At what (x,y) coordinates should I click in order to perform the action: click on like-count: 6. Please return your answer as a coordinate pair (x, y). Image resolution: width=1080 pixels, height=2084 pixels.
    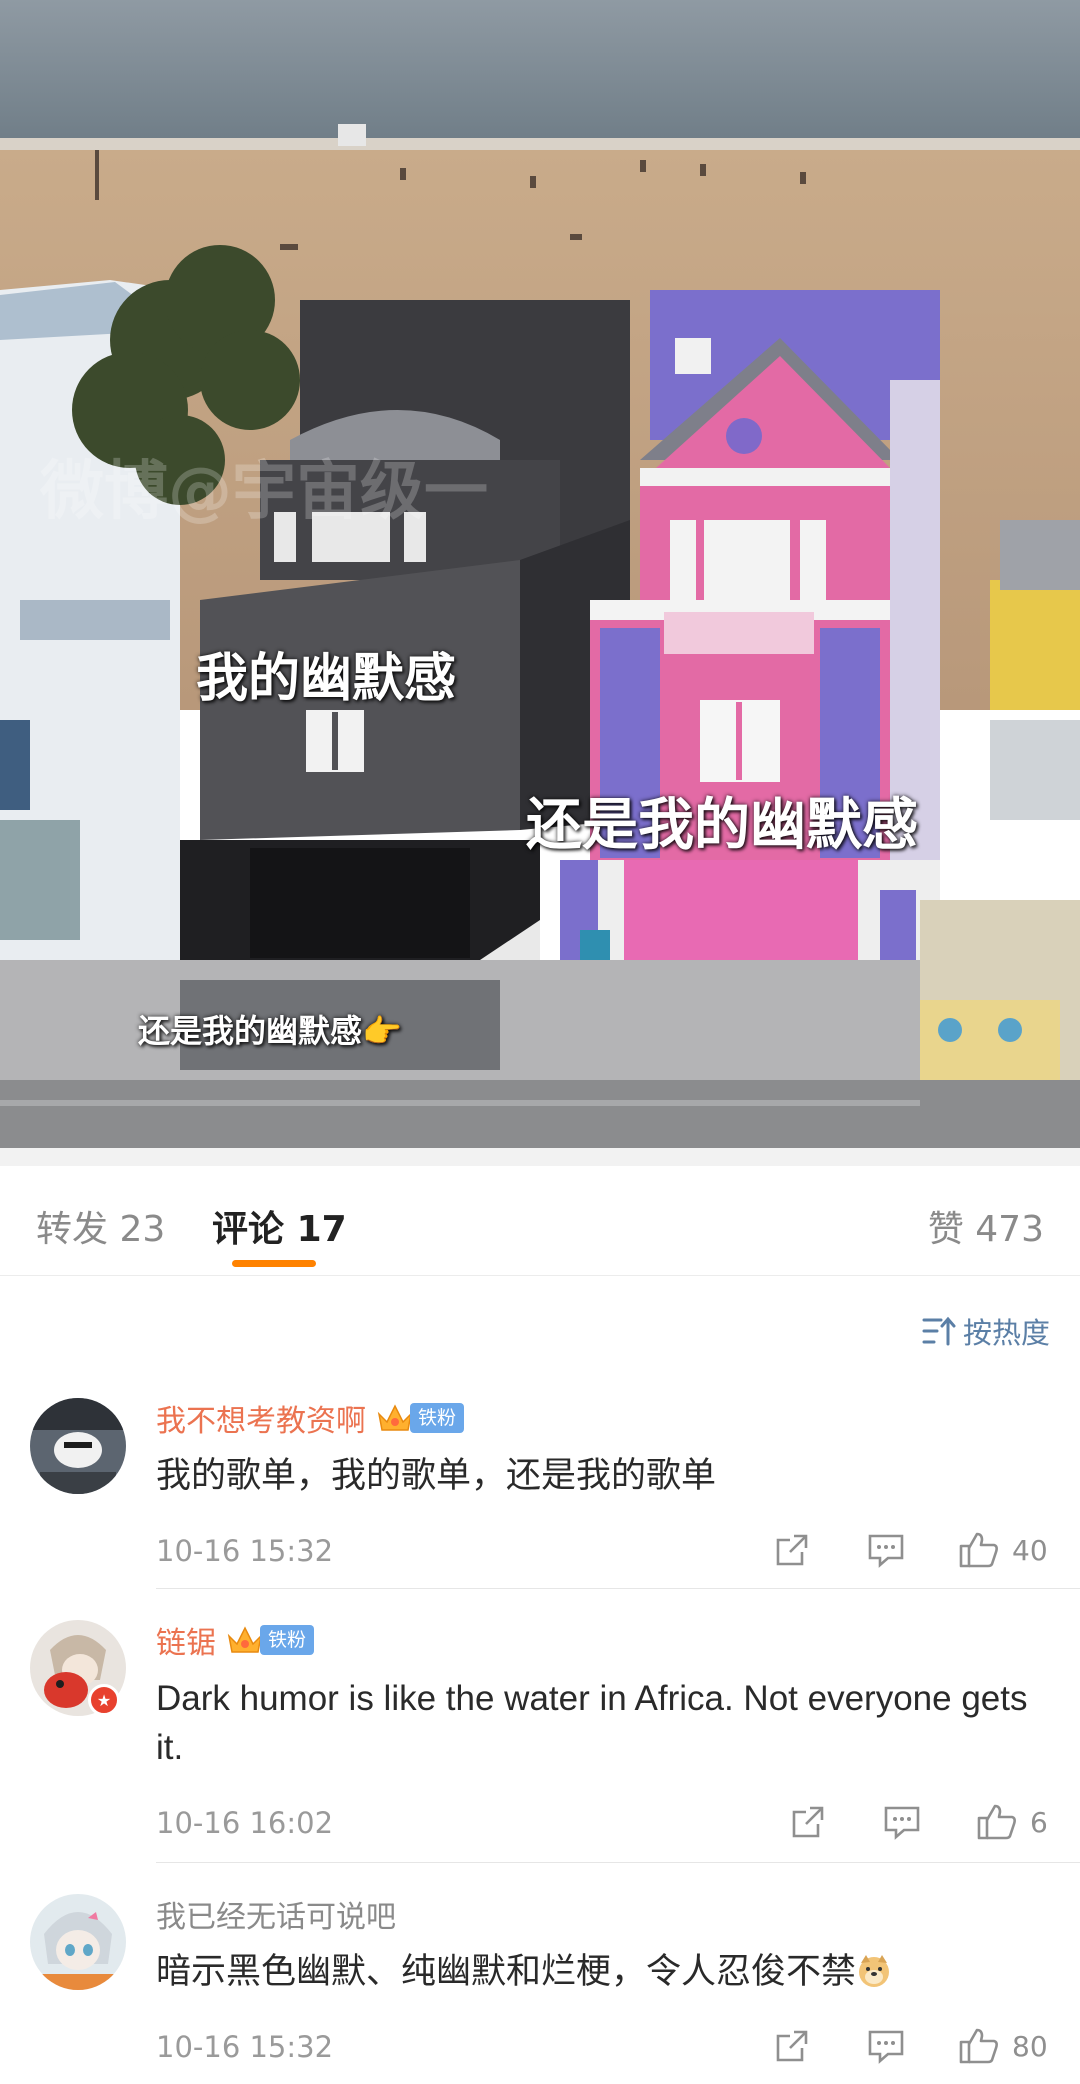
    Looking at the image, I should click on (1039, 1822).